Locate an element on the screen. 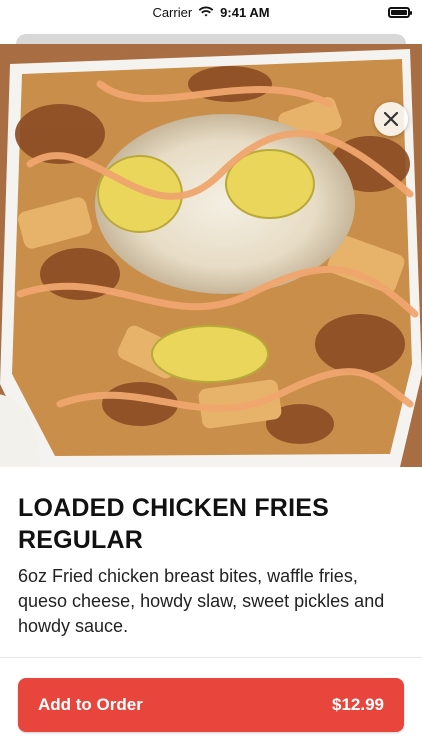  status-time: 9:41 AM is located at coordinates (245, 12).